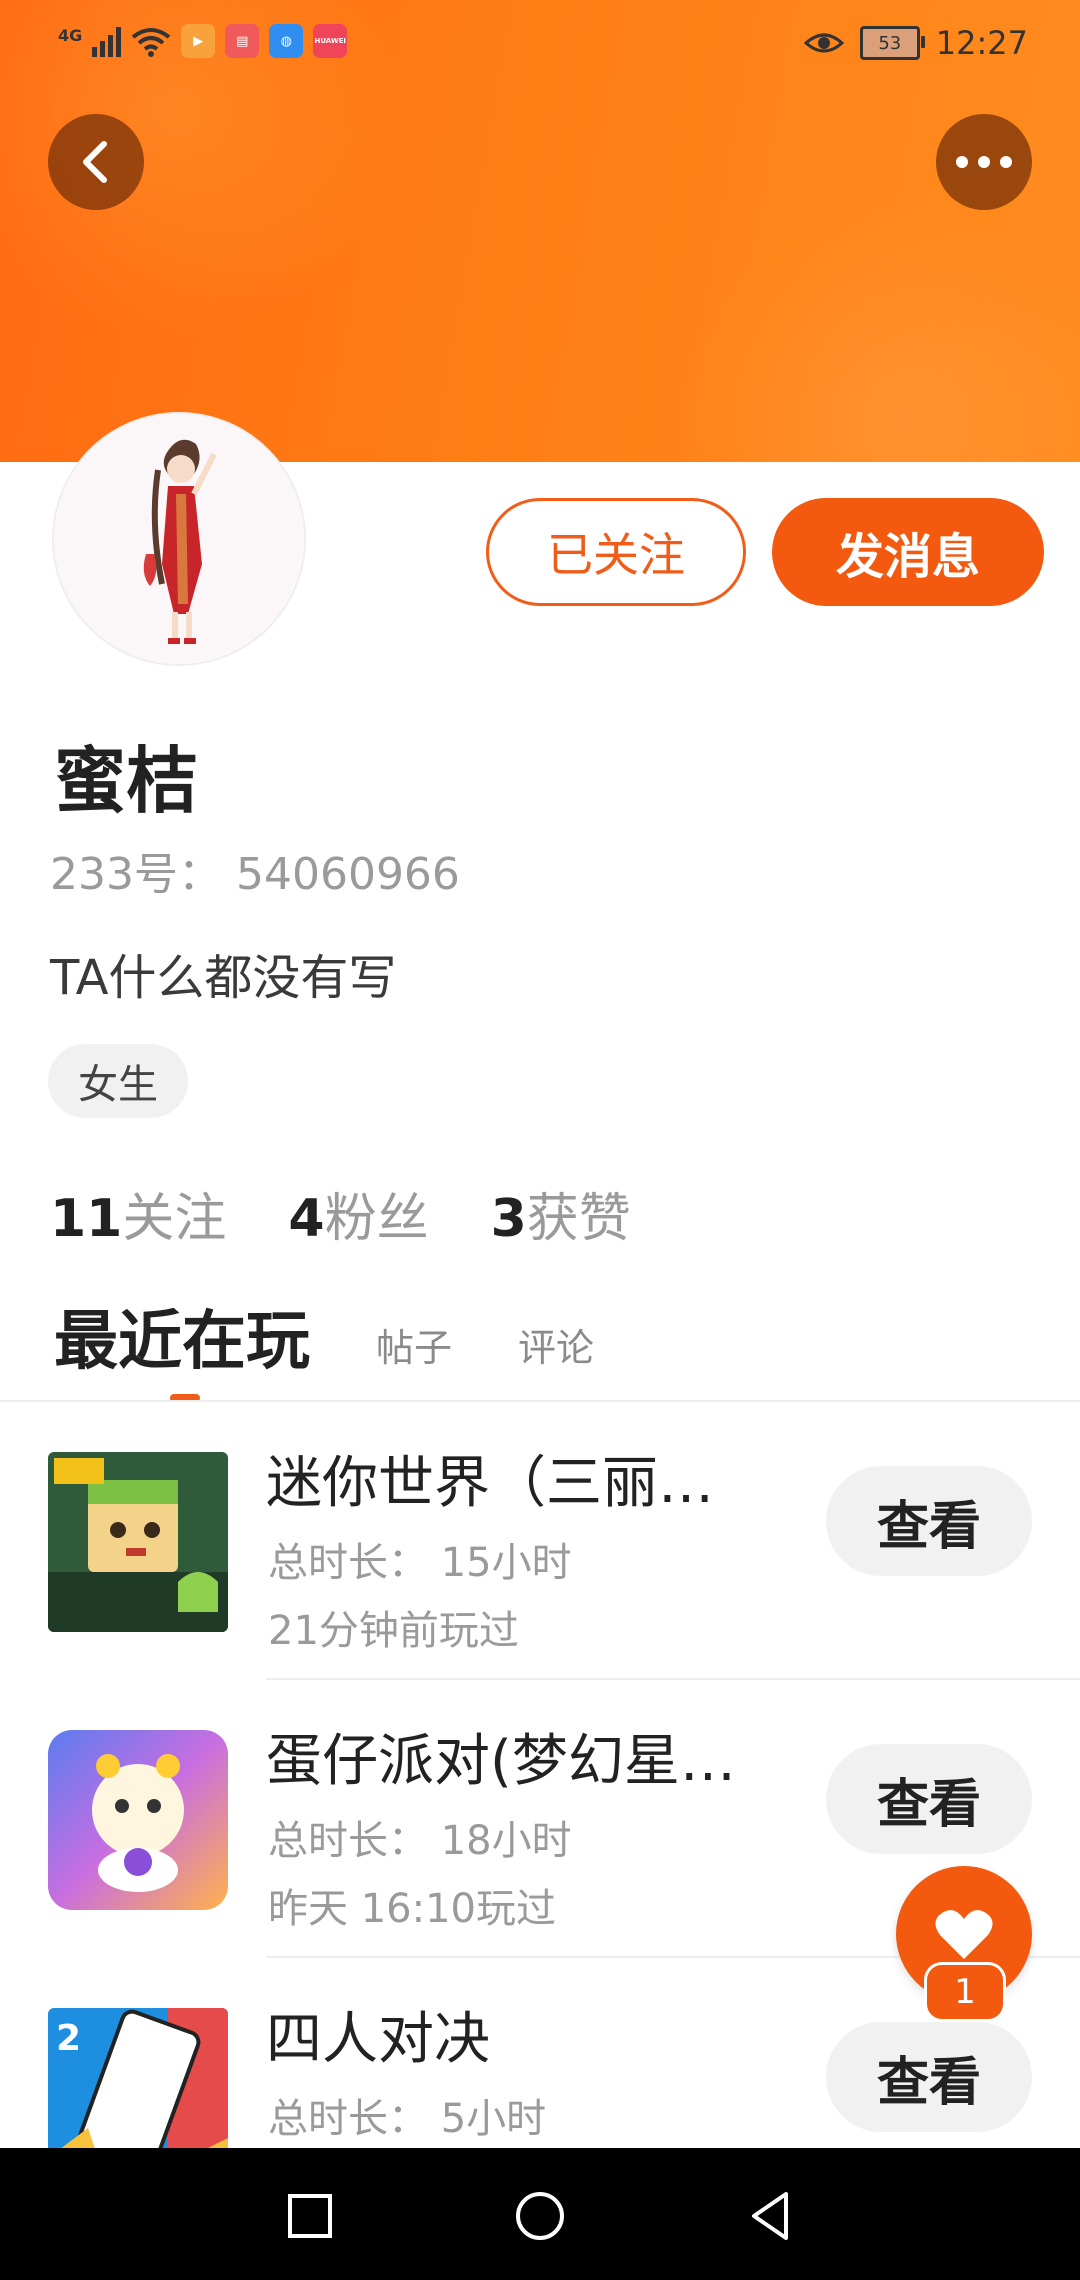  I want to click on svg-text: 2, so click(68, 2038).